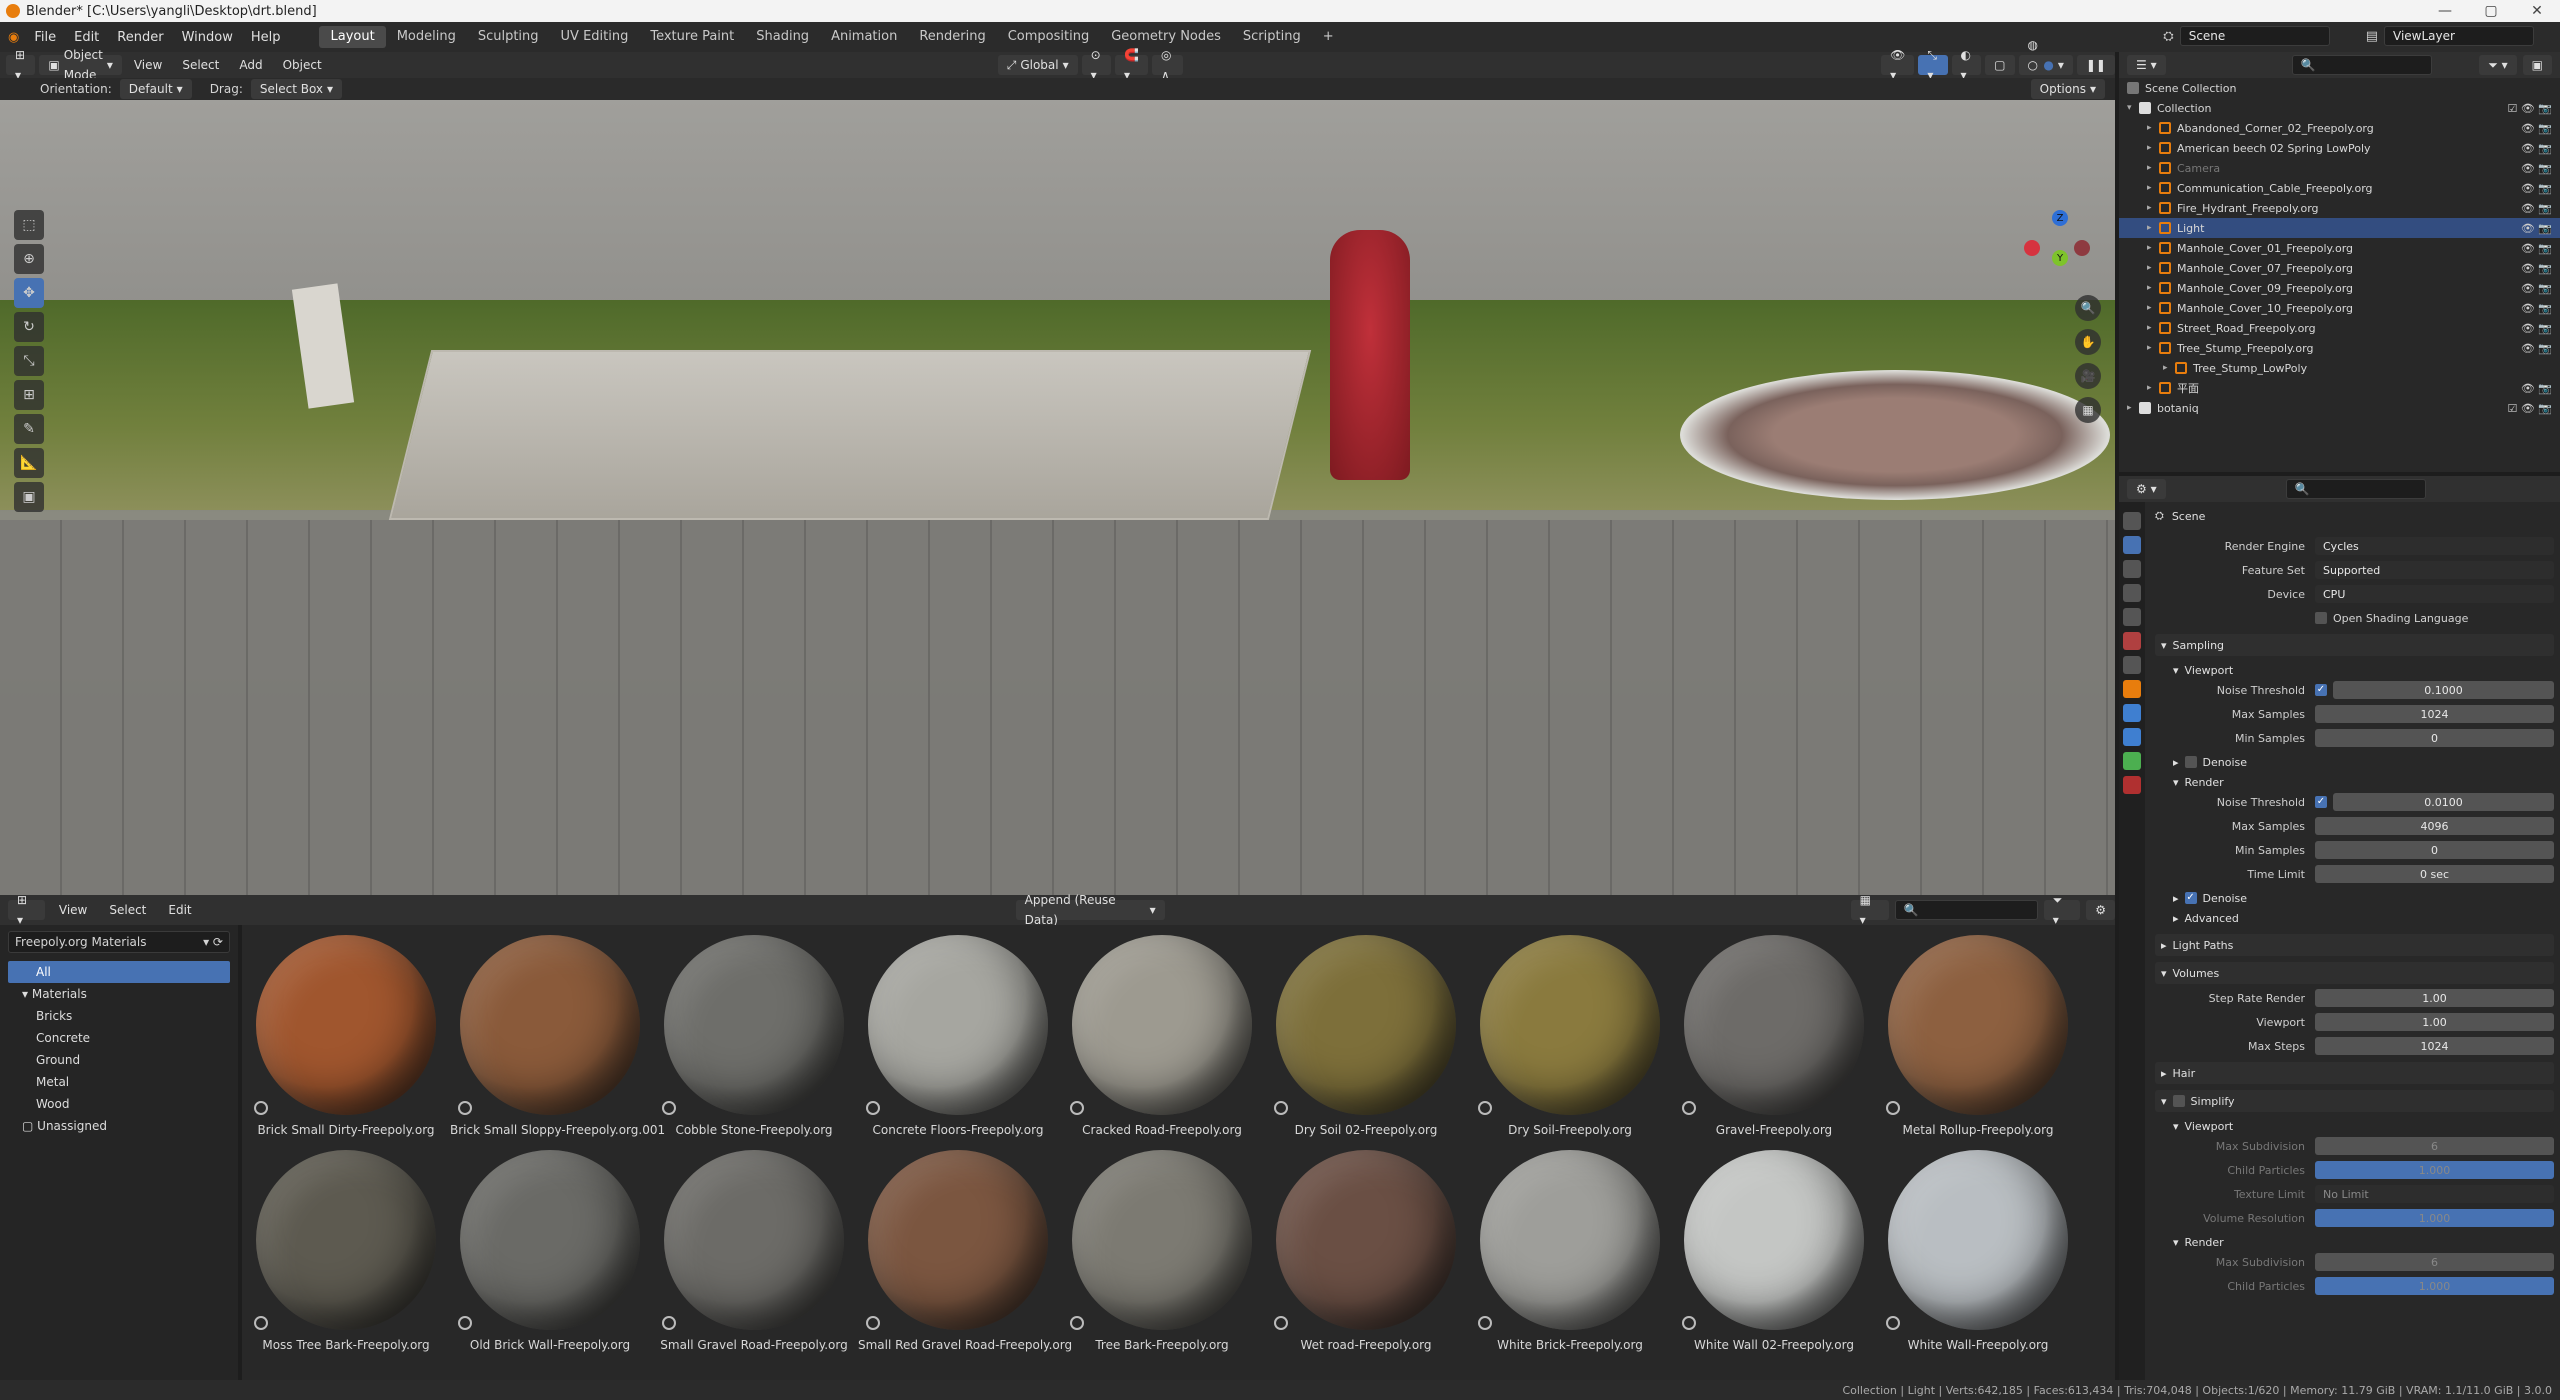 The height and width of the screenshot is (1400, 2560). What do you see at coordinates (2434, 1194) in the screenshot?
I see `texture-limit-dropdown: No Limit` at bounding box center [2434, 1194].